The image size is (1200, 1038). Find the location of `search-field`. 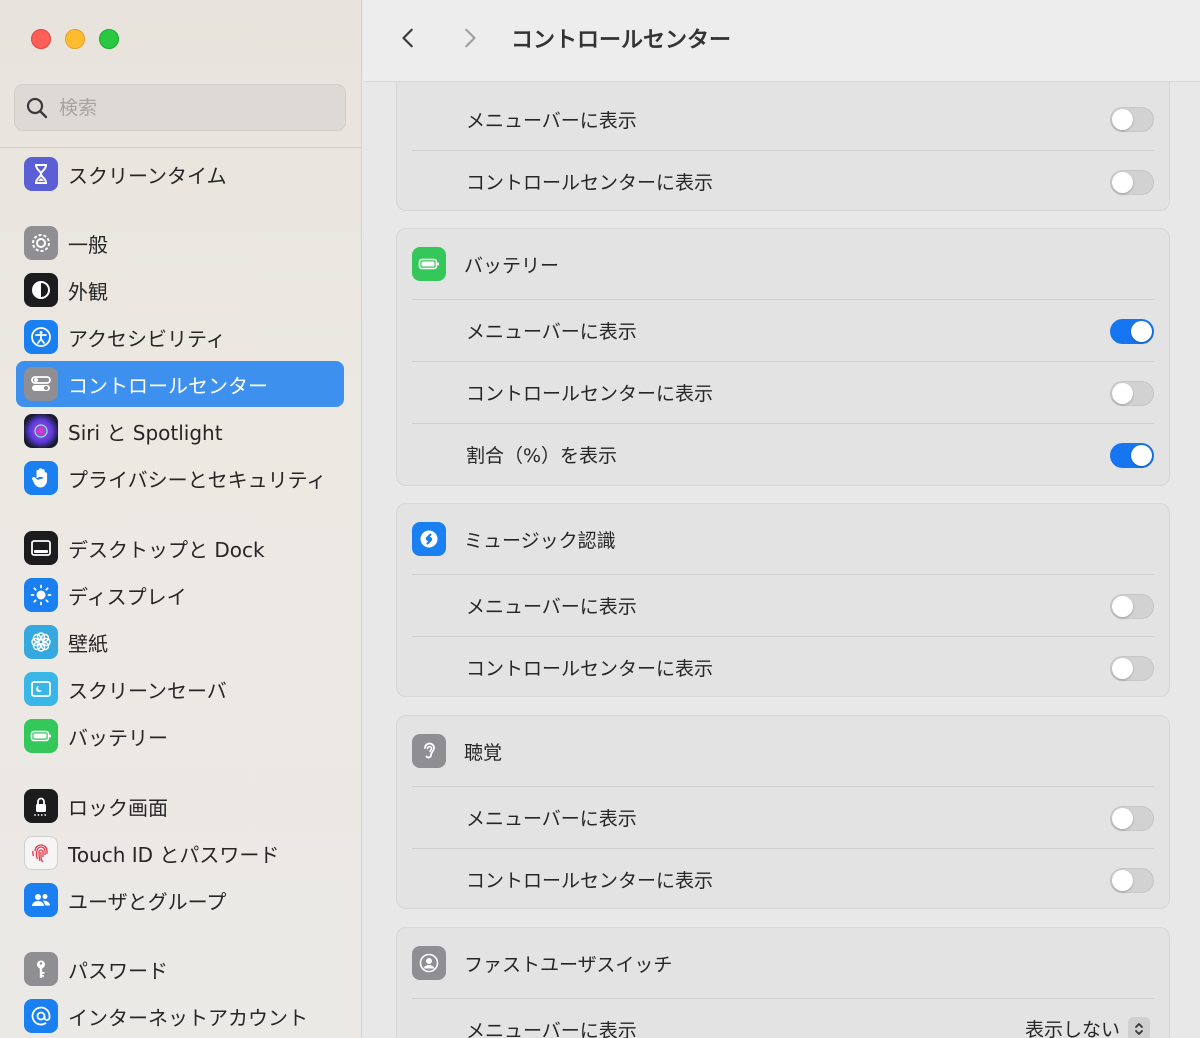

search-field is located at coordinates (180, 107).